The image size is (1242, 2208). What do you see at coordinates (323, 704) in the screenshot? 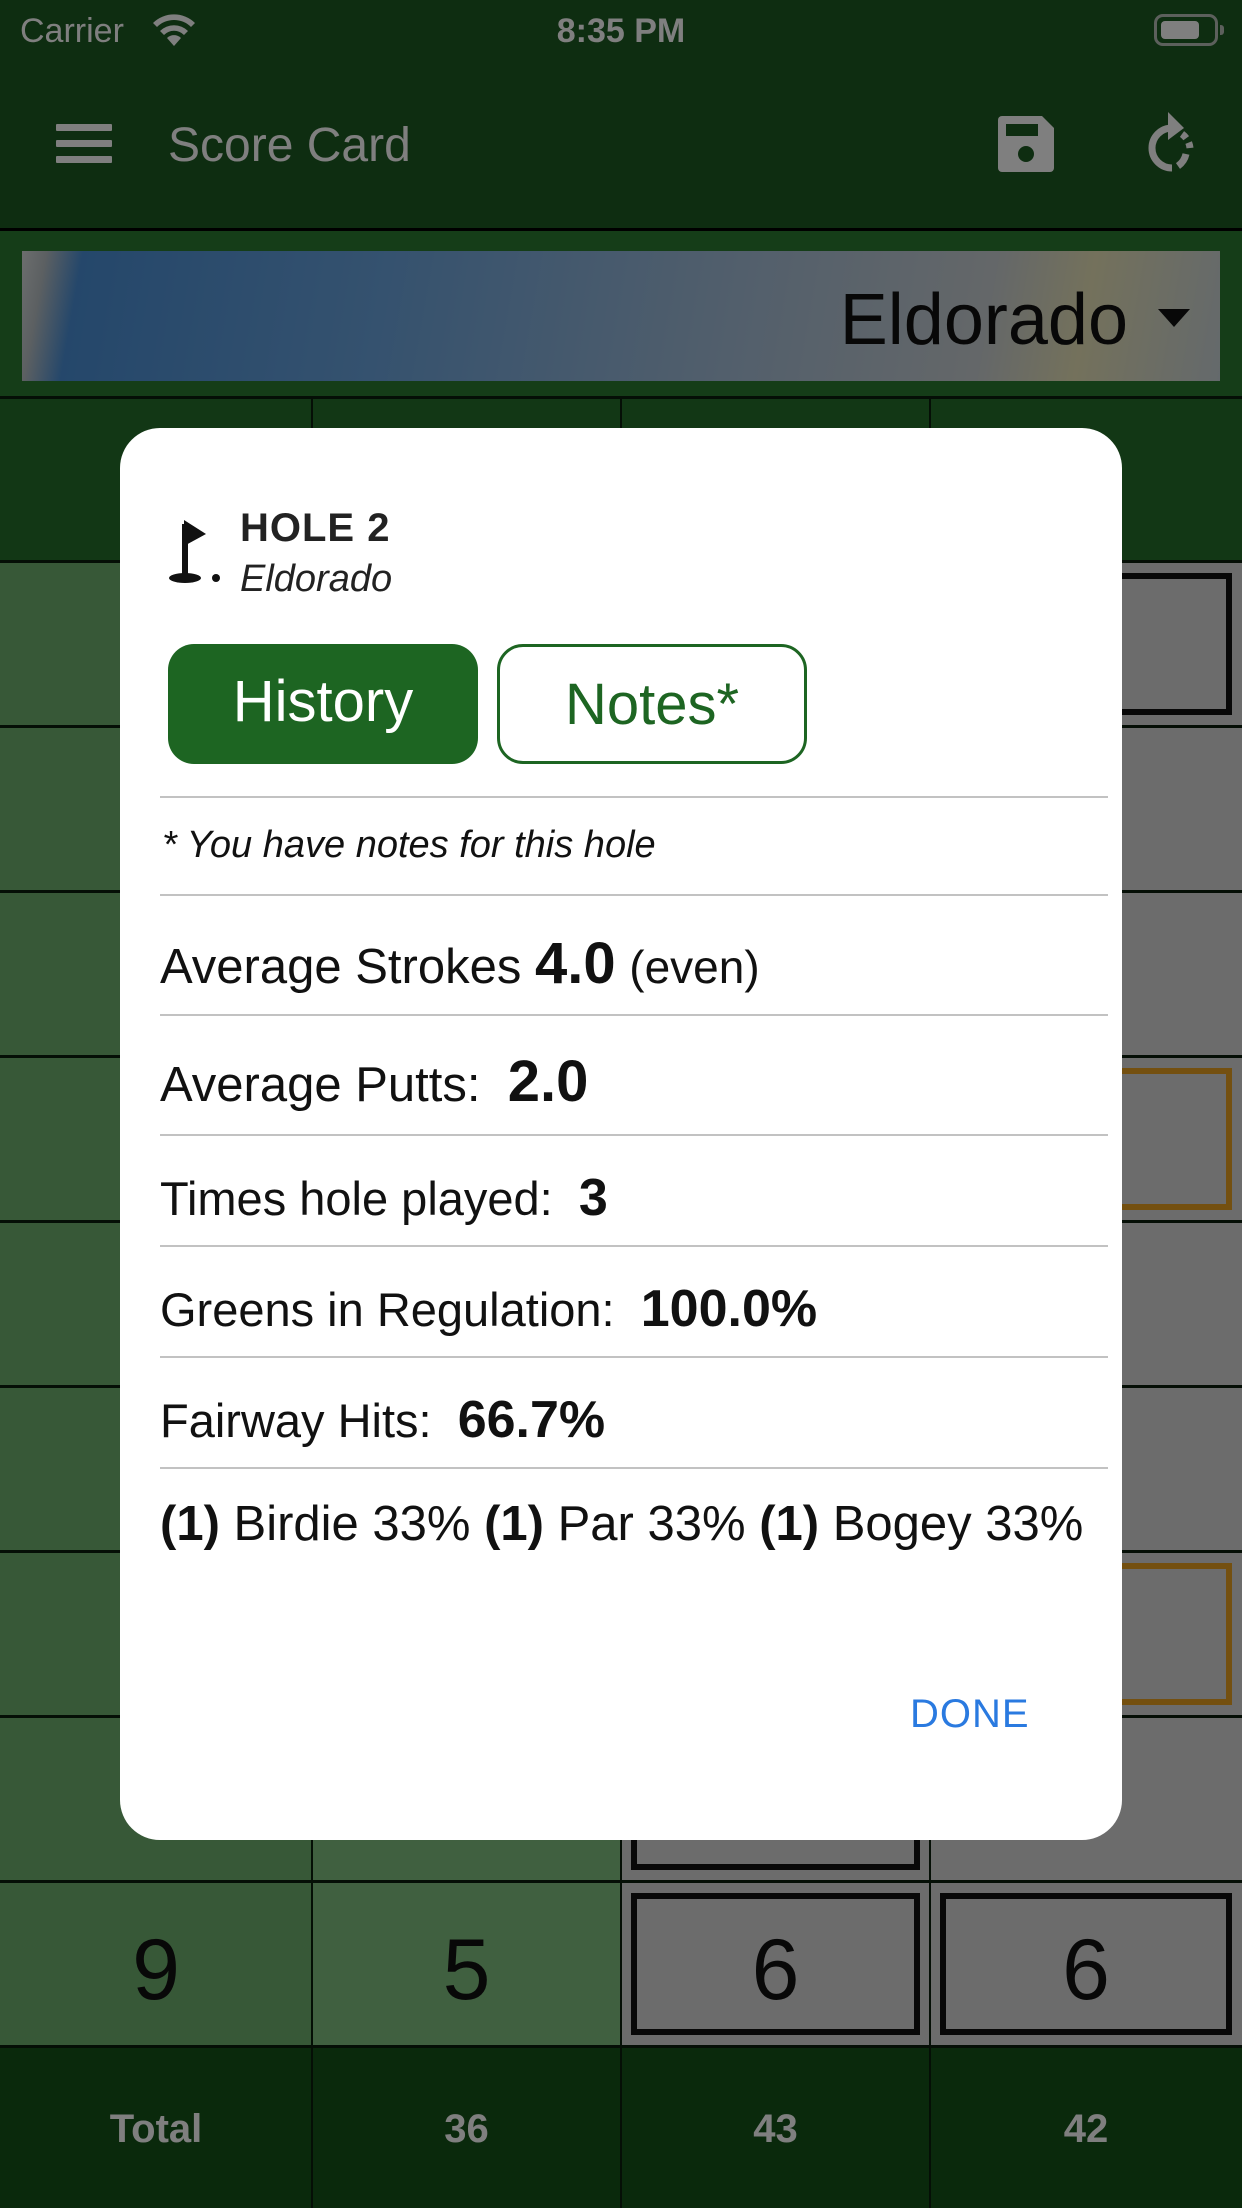
I see `tab-history: History` at bounding box center [323, 704].